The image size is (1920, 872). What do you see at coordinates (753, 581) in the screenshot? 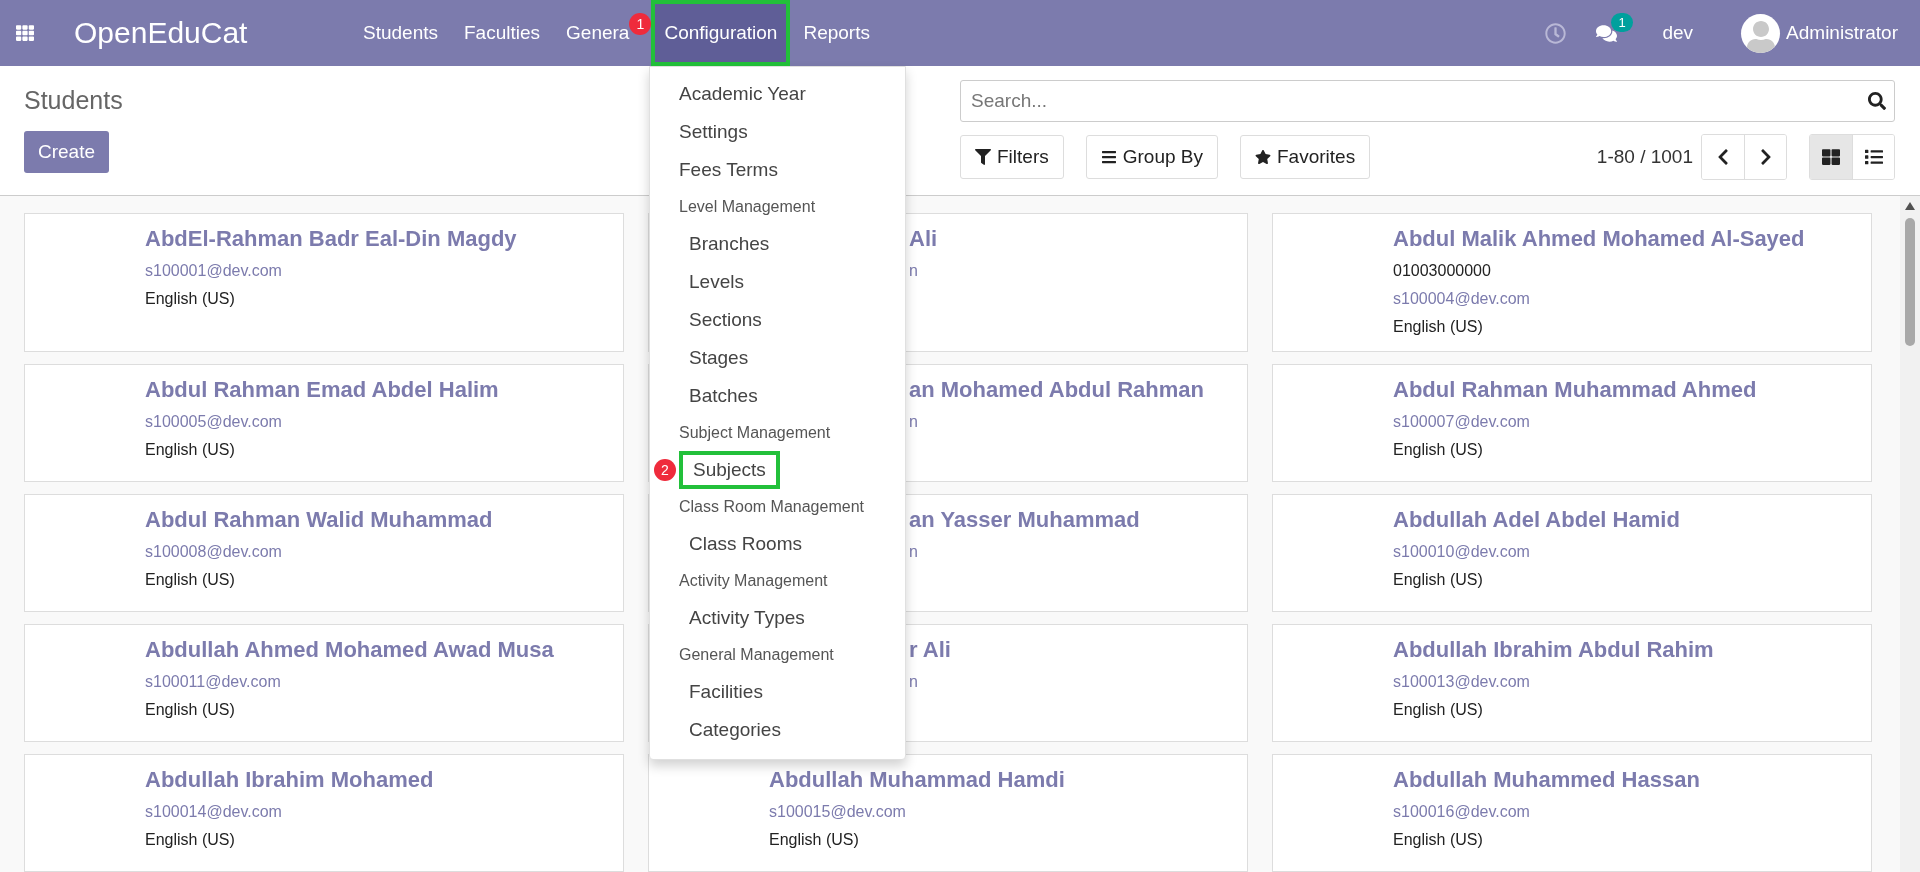
I see `menu-section-header: Activity Management` at bounding box center [753, 581].